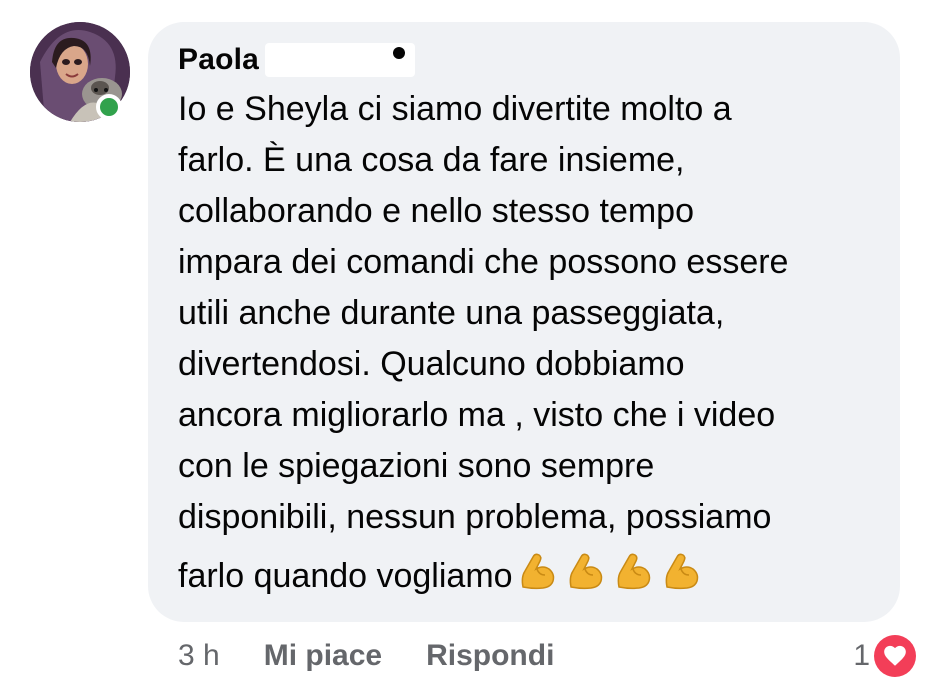 This screenshot has width=946, height=688. What do you see at coordinates (895, 656) in the screenshot?
I see `heart-reaction-icon` at bounding box center [895, 656].